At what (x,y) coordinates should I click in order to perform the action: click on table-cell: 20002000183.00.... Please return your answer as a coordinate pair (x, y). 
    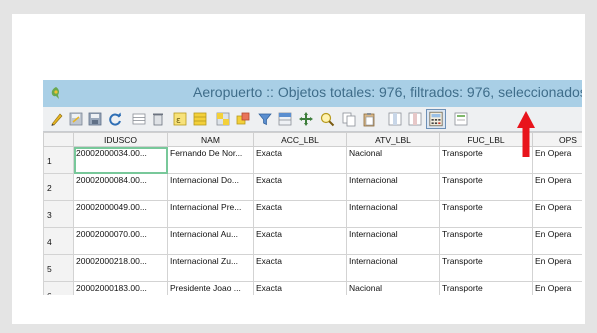
    Looking at the image, I should click on (120, 288).